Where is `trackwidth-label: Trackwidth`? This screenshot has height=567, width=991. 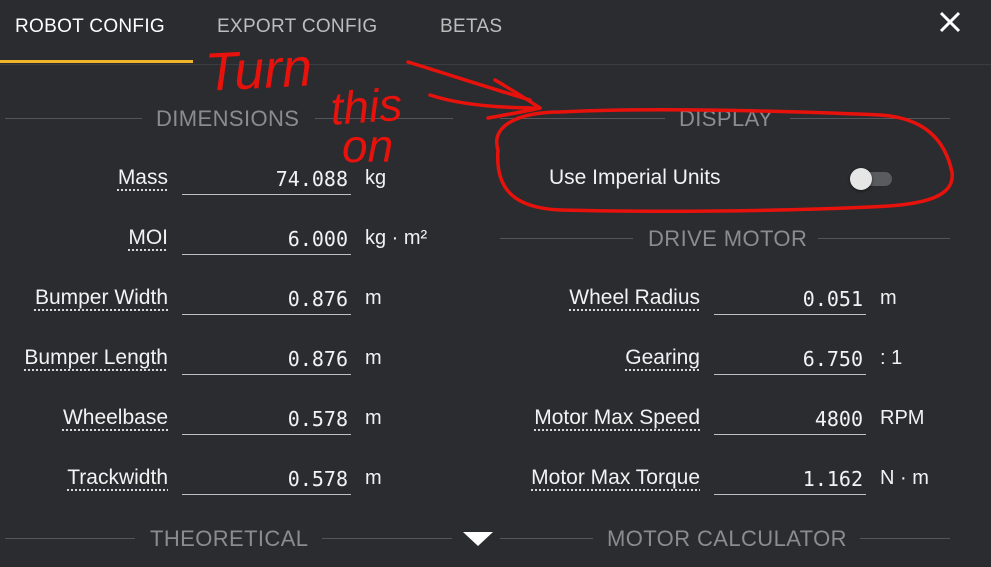 trackwidth-label: Trackwidth is located at coordinates (117, 477).